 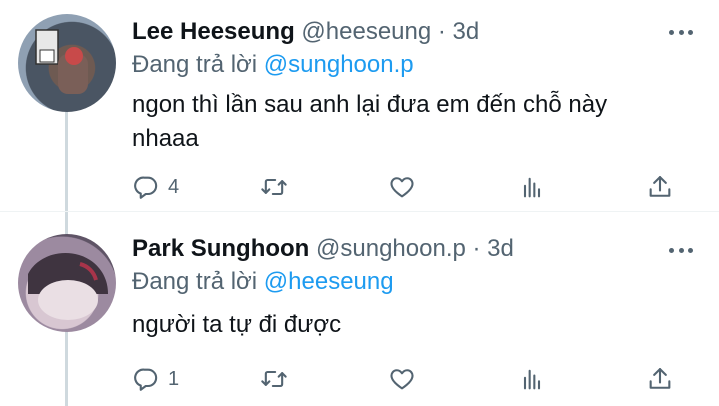 I want to click on replying-to: Đang trả lời @heeseung, so click(x=263, y=282).